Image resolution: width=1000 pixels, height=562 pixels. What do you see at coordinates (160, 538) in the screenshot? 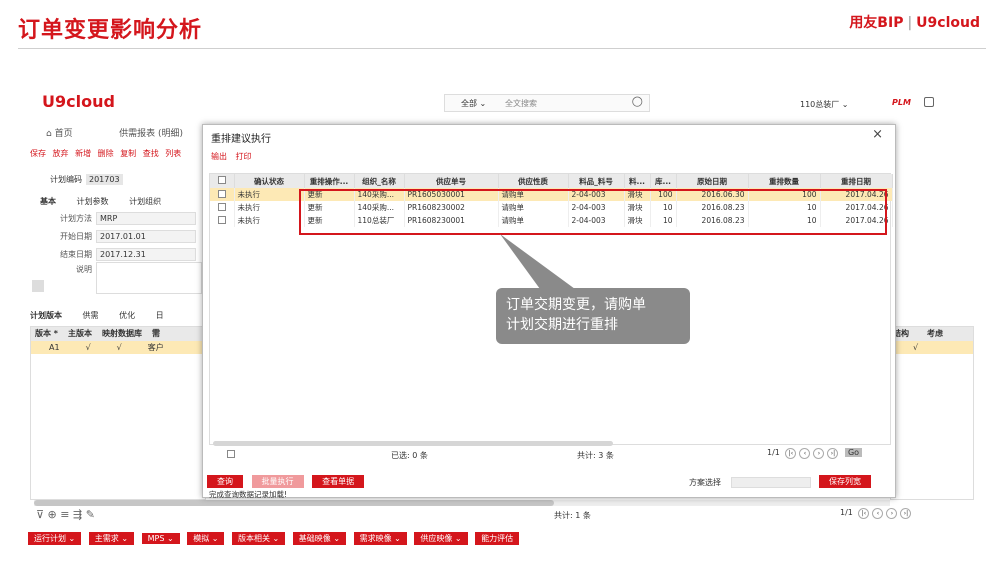
I see `mps-button: MPS ⌄` at bounding box center [160, 538].